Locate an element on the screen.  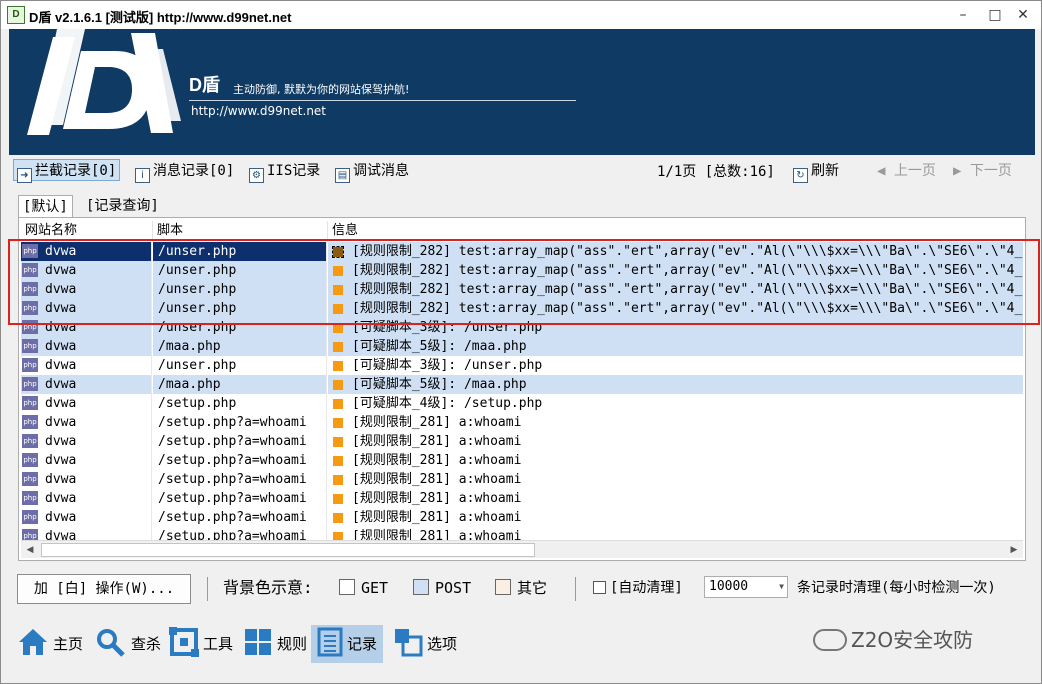
scroll-left-icon: ◀ is located at coordinates (30, 550).